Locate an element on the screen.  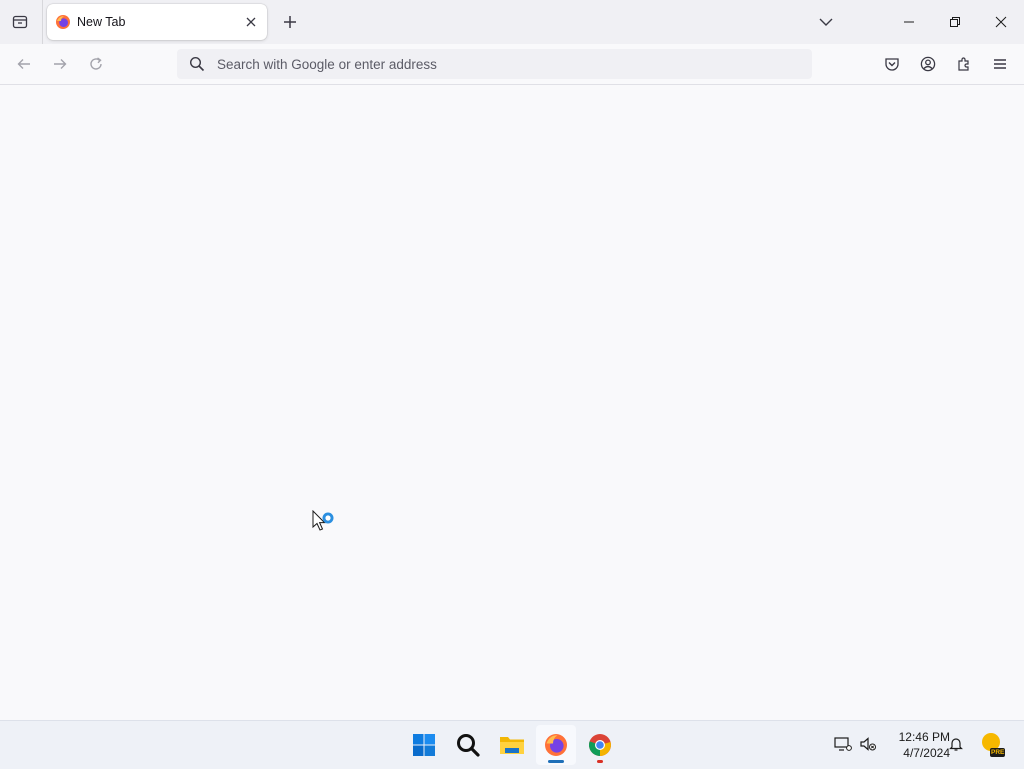
taskbar: 12:46 PM 4/7/2024 PRE is located at coordinates (512, 744).